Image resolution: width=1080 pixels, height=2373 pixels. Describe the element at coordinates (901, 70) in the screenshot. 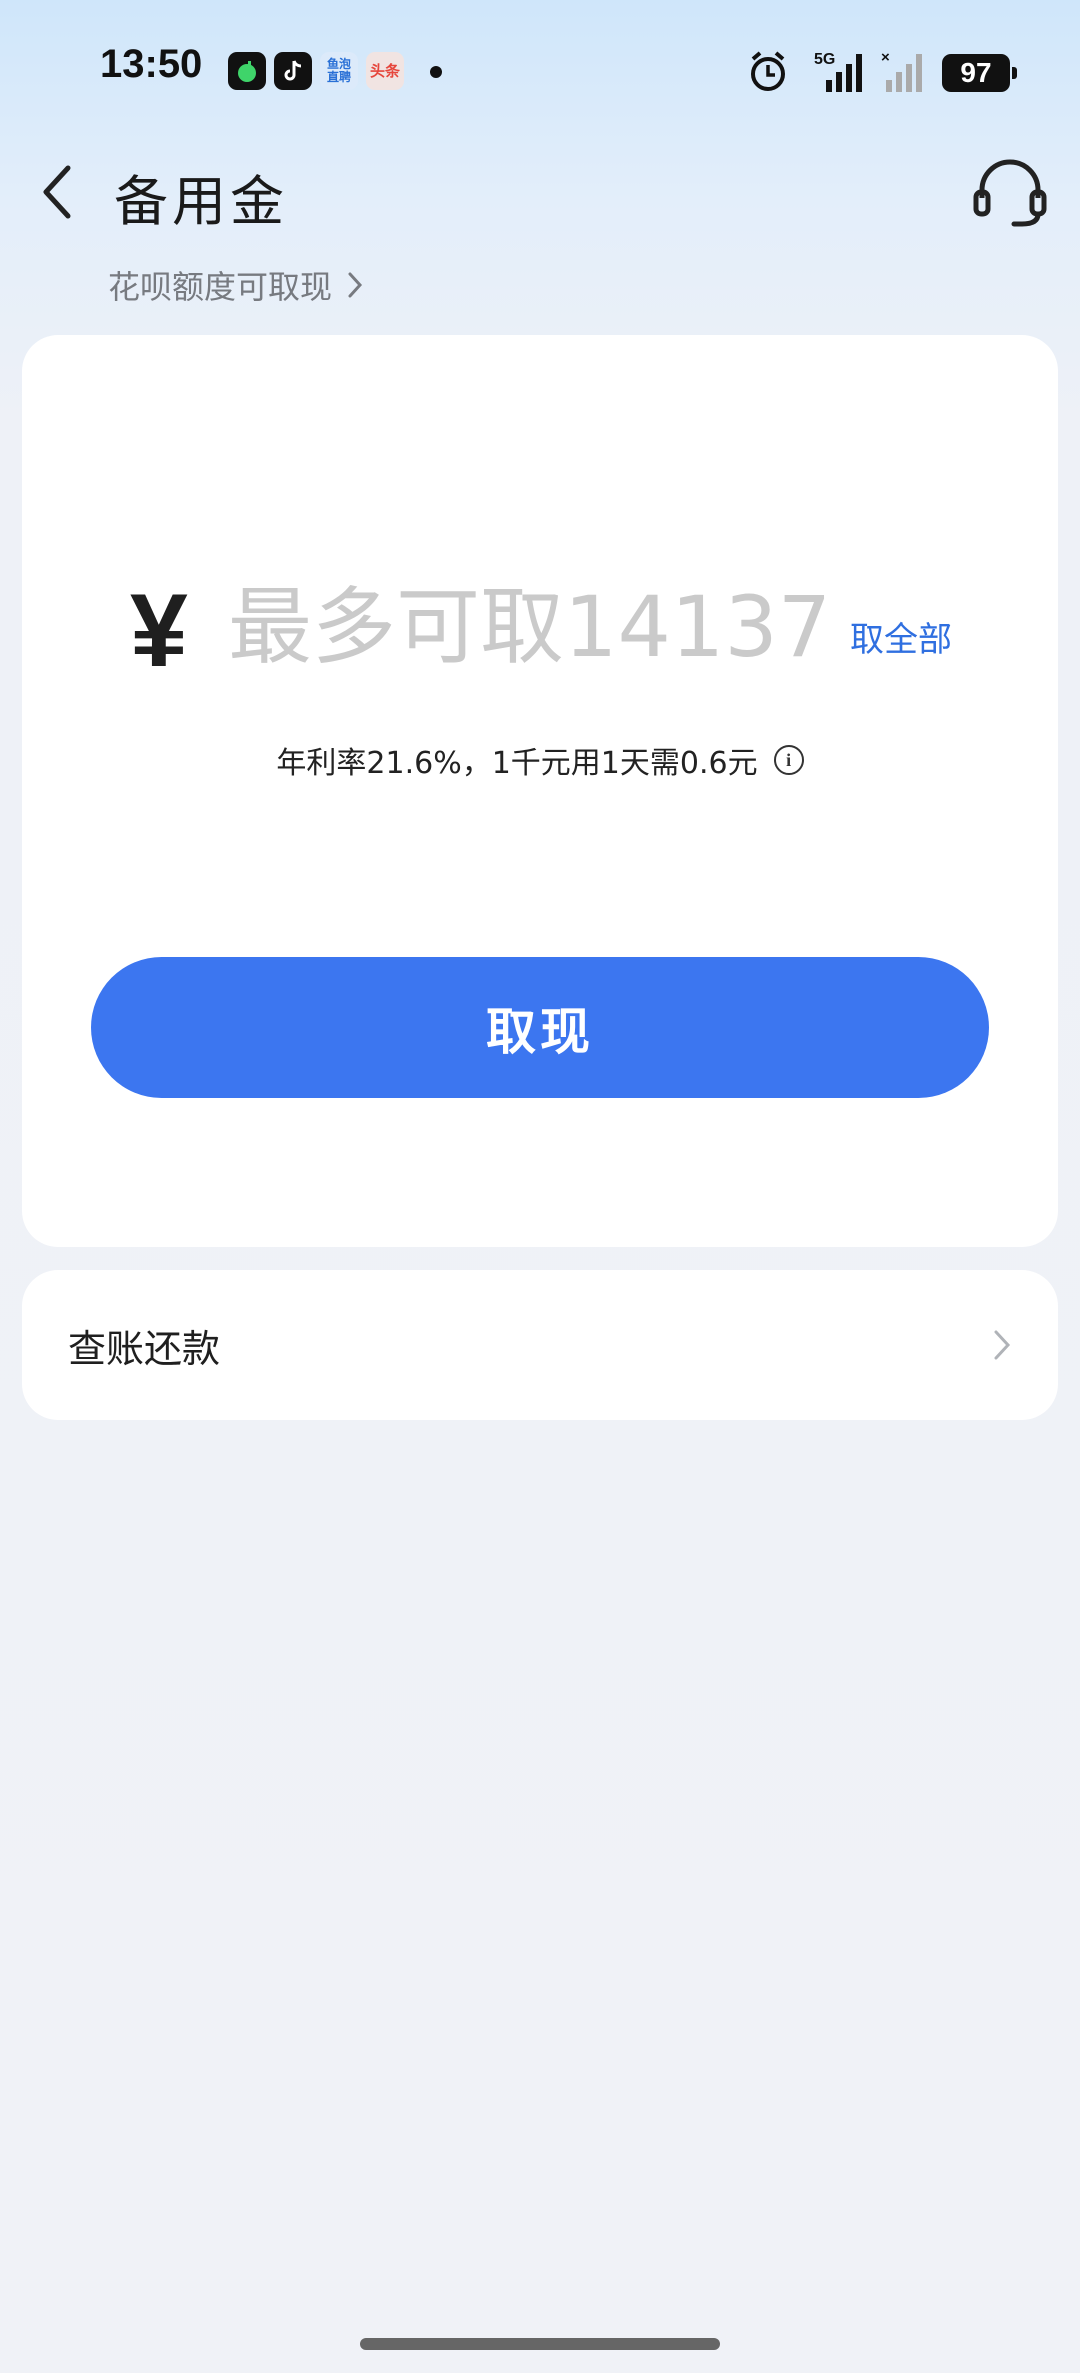

I see `signal-second-sim-icon: ×` at that location.